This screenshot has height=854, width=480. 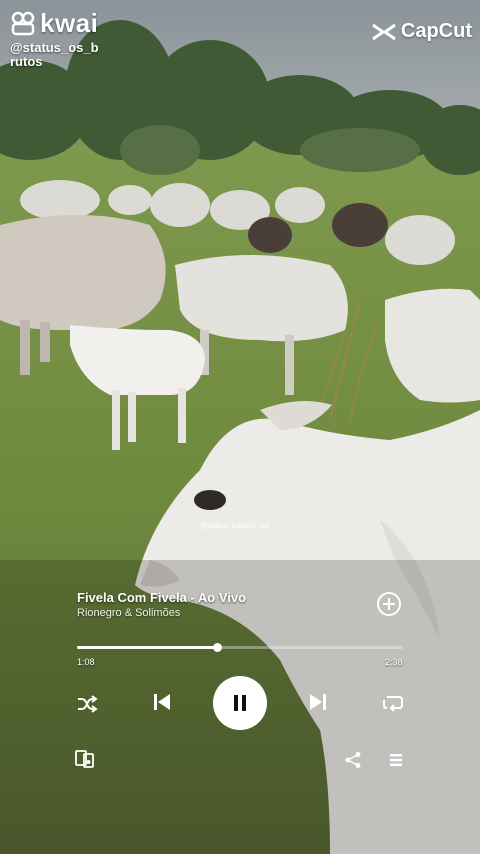 I want to click on kwai-watermark: kwai @status_os_brutos, so click(x=55, y=38).